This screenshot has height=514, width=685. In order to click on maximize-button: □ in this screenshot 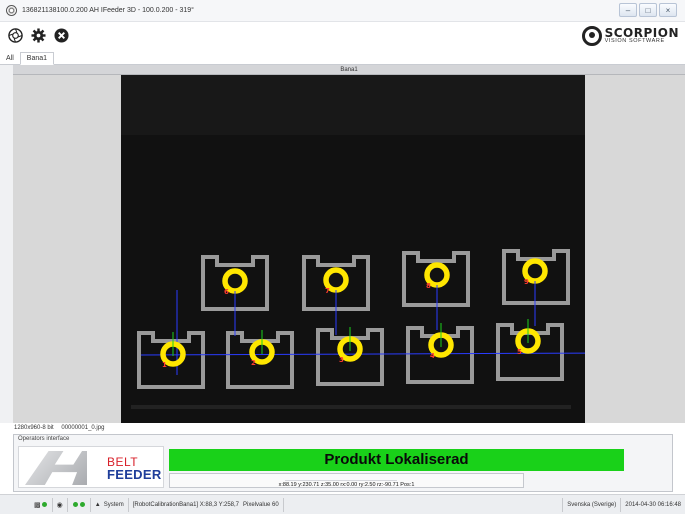, I will do `click(648, 10)`.